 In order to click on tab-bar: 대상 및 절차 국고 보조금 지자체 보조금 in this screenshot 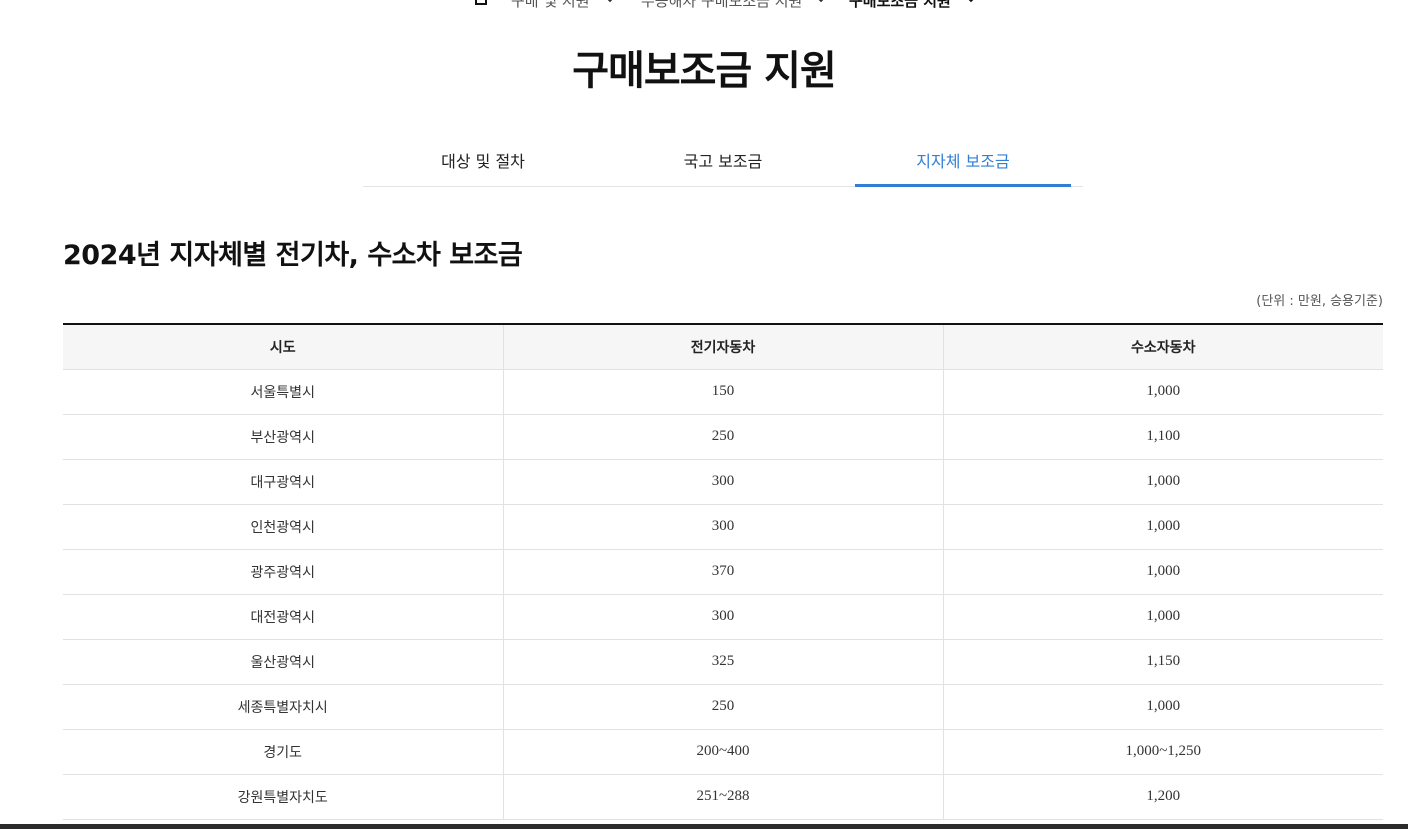, I will do `click(723, 163)`.